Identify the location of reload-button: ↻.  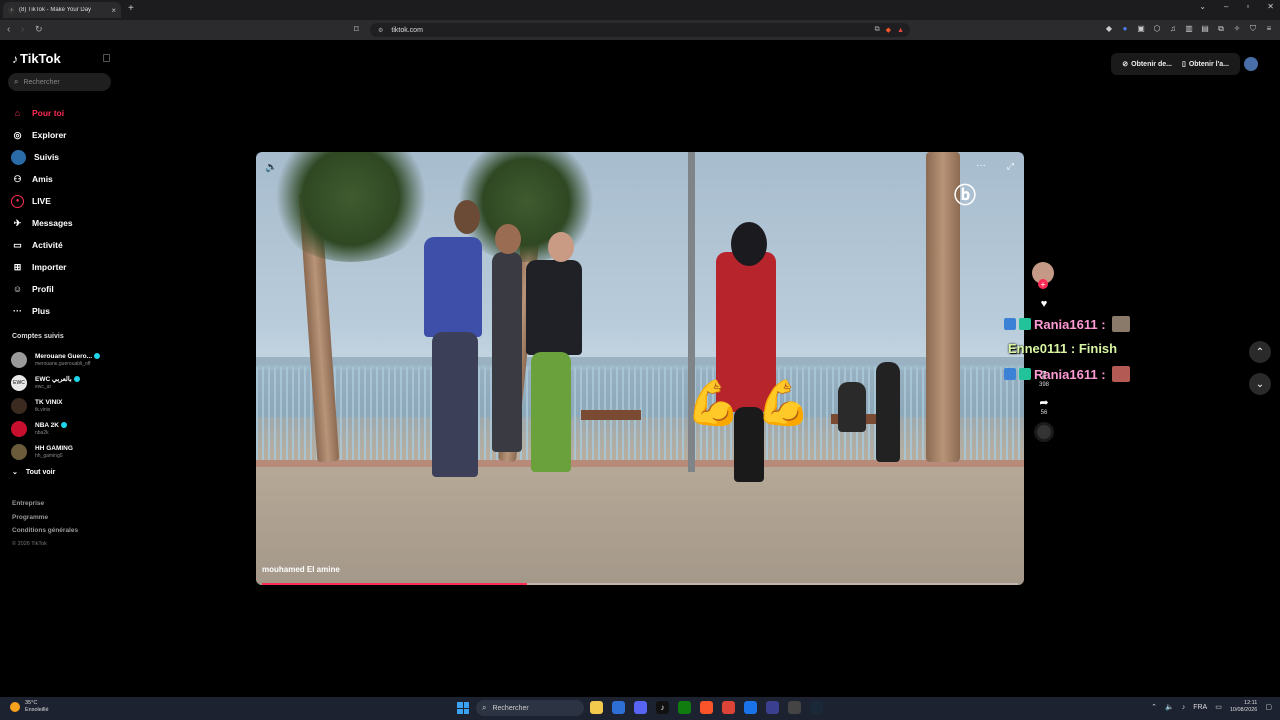
(39, 29).